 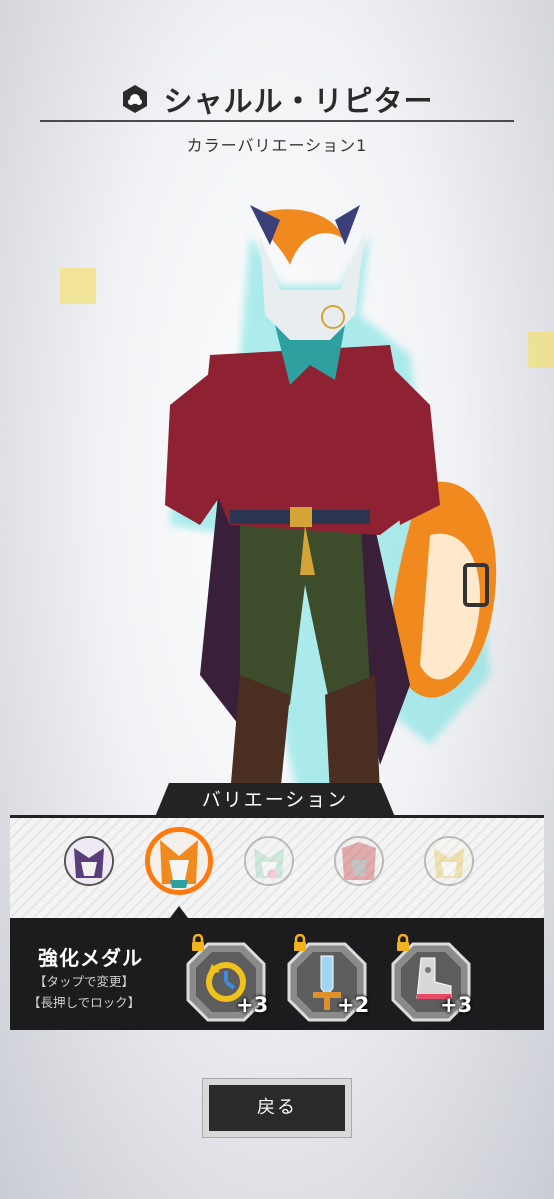 What do you see at coordinates (277, 121) in the screenshot?
I see `divider` at bounding box center [277, 121].